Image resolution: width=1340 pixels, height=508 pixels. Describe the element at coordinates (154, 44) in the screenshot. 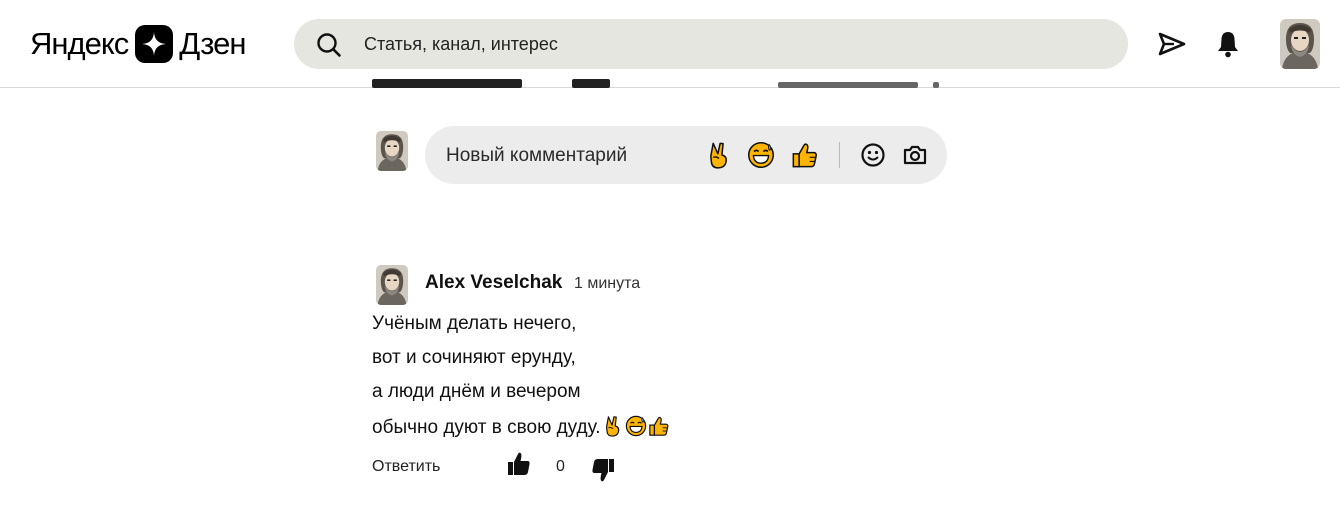

I see `zen-star-icon` at that location.